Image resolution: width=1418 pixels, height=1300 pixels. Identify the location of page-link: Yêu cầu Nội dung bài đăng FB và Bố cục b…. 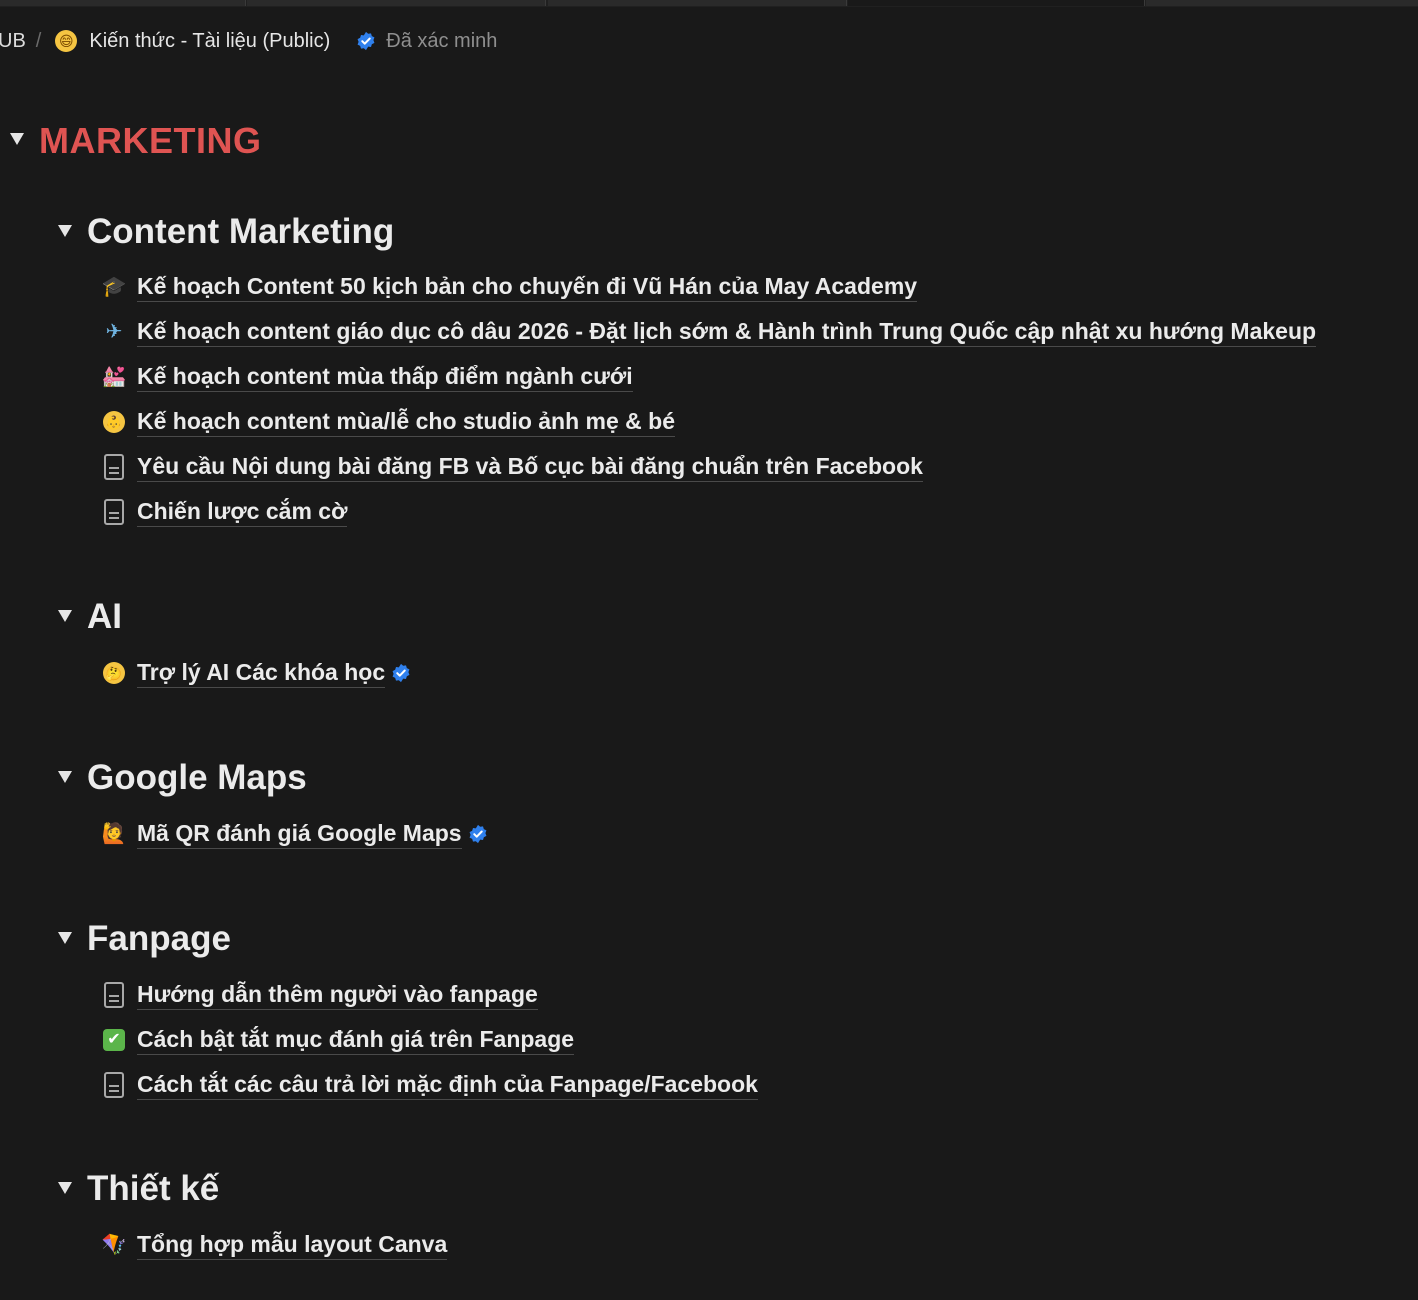
(511, 467).